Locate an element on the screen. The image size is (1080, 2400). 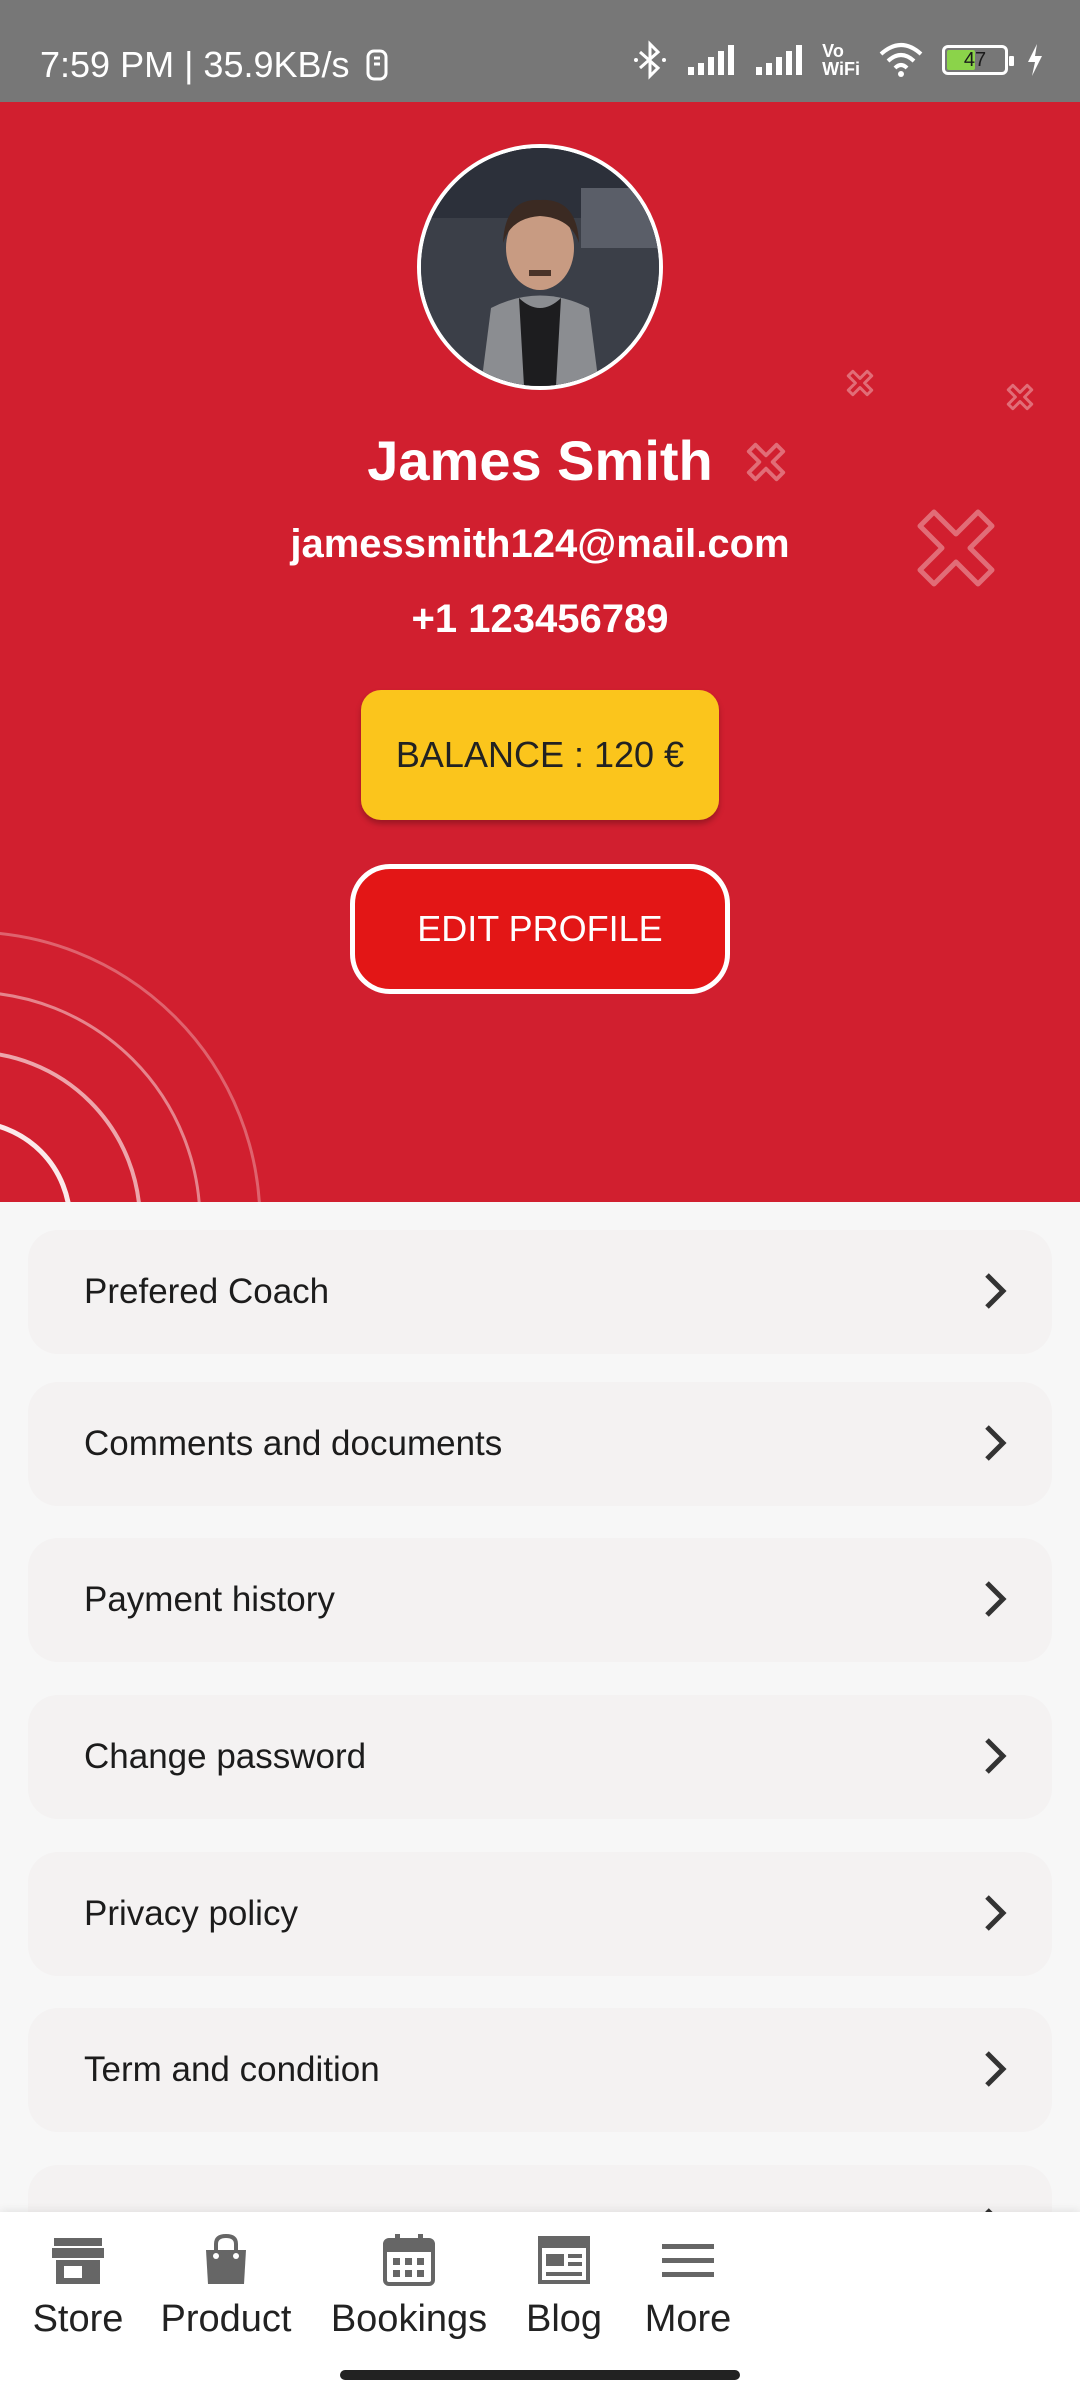
status-right: Vo WiFi 47 is located at coordinates (838, 60).